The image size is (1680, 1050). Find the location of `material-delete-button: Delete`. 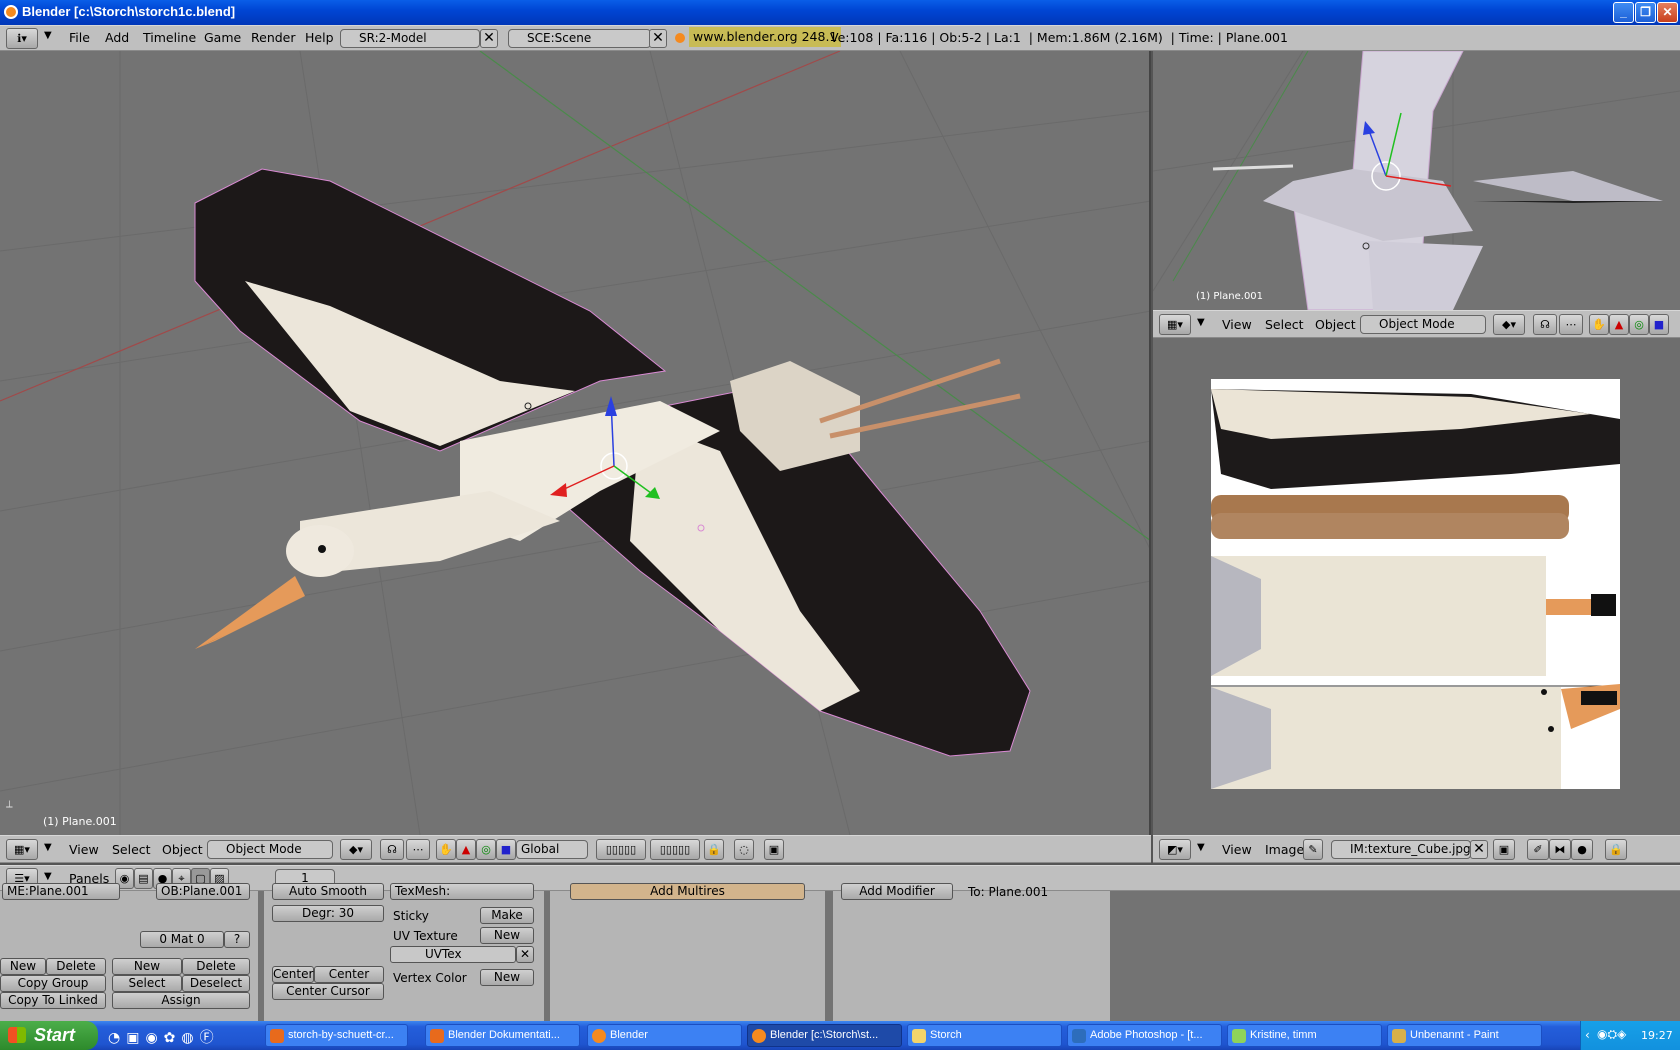

material-delete-button: Delete is located at coordinates (216, 966).